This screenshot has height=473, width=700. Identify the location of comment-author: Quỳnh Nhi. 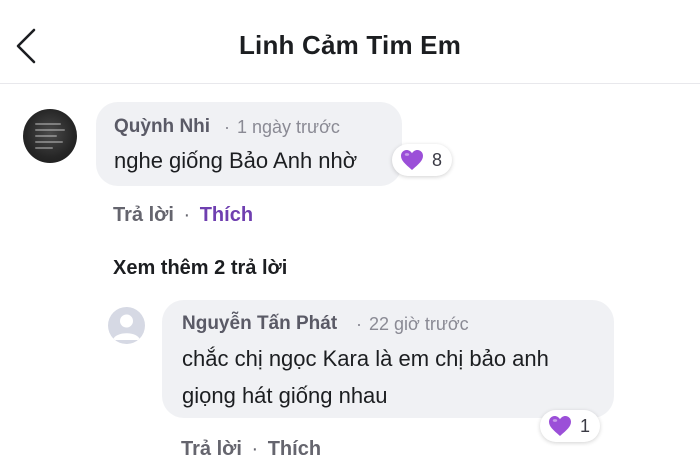
(162, 127).